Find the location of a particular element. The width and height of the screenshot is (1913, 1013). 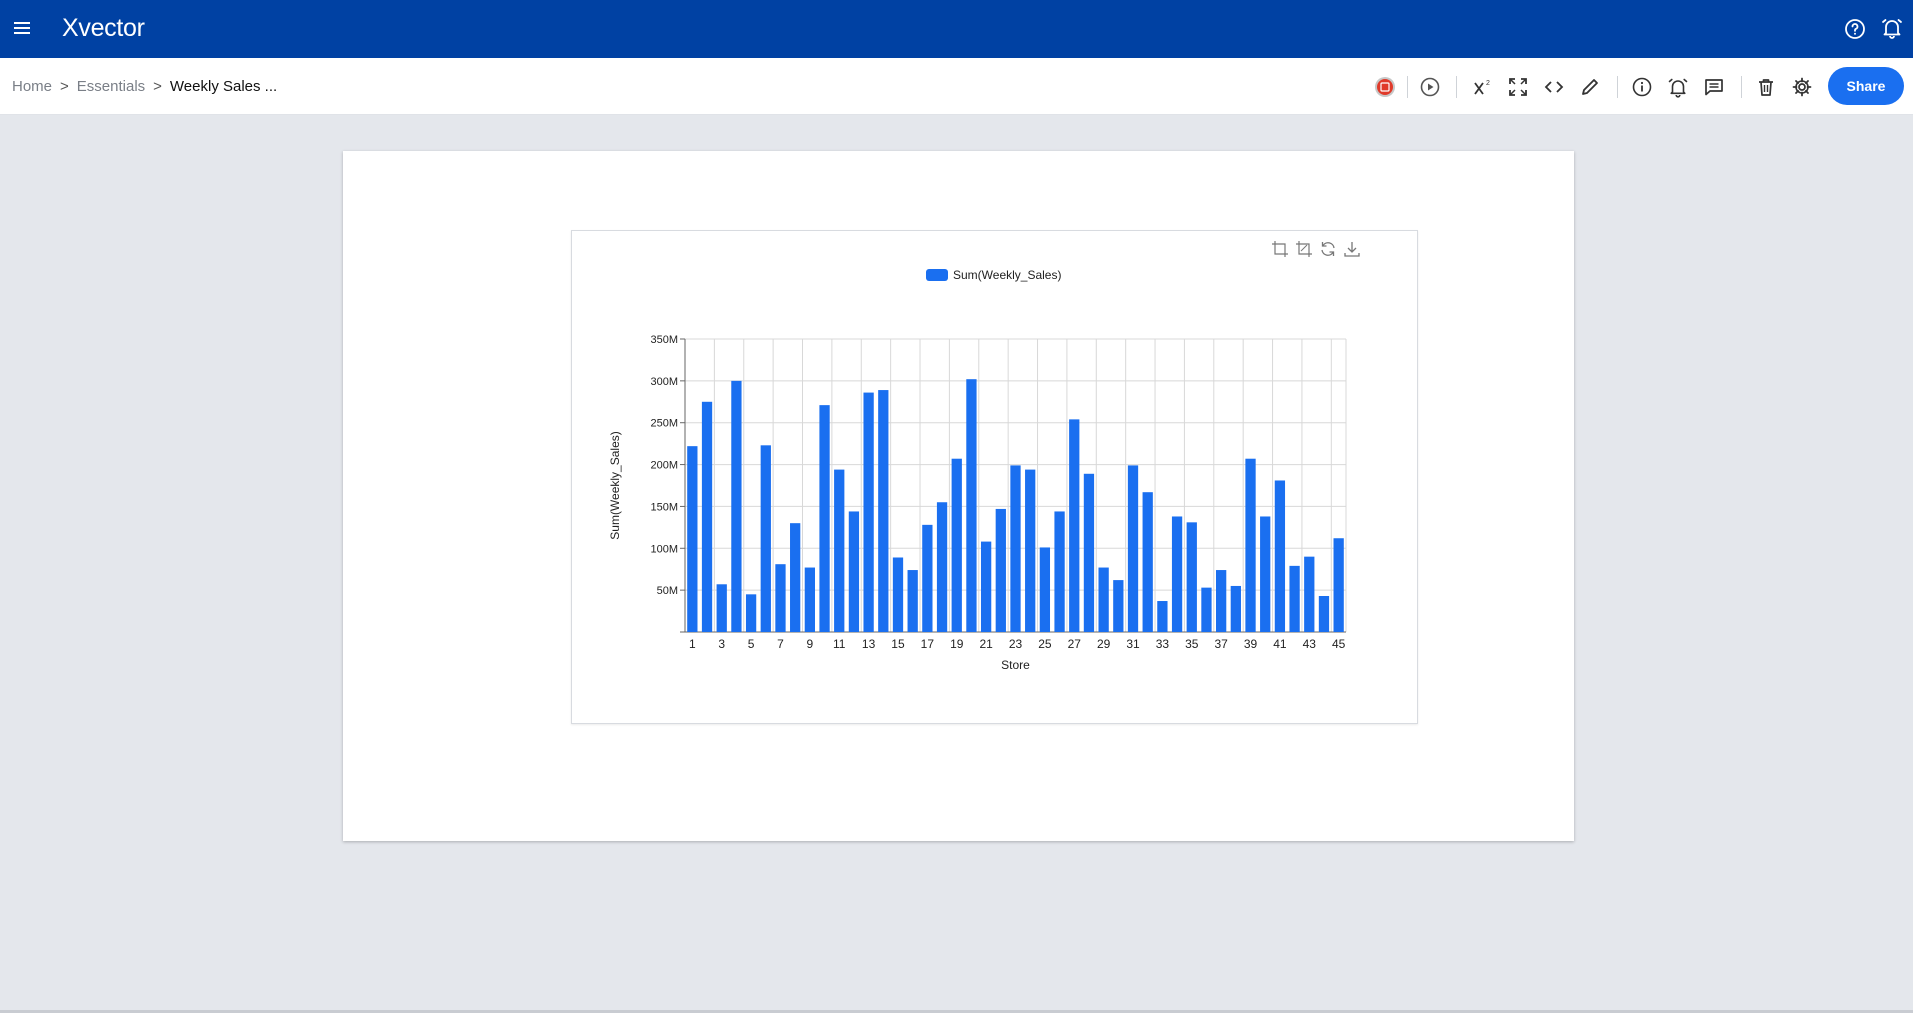

x-tick-label: 43 is located at coordinates (1310, 644).